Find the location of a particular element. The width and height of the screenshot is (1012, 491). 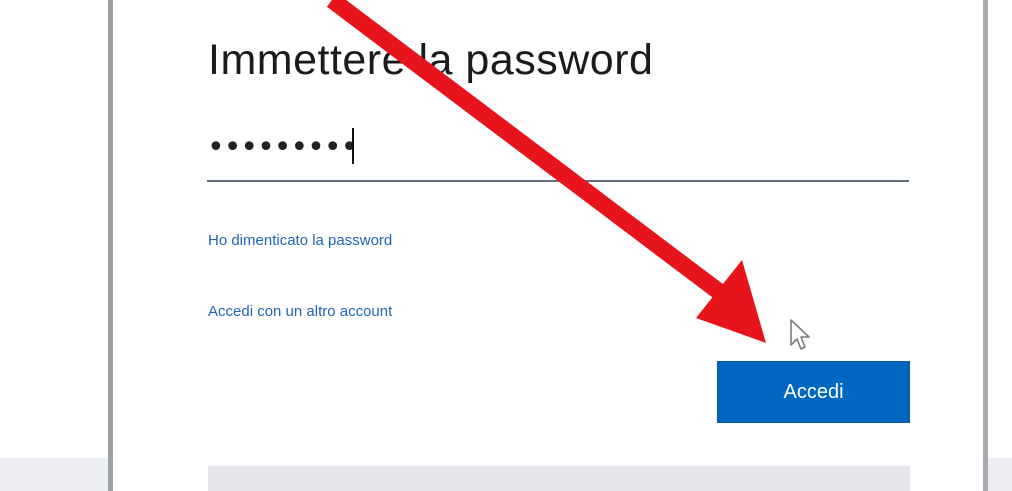

password-input: ••••••••• is located at coordinates (558, 153).